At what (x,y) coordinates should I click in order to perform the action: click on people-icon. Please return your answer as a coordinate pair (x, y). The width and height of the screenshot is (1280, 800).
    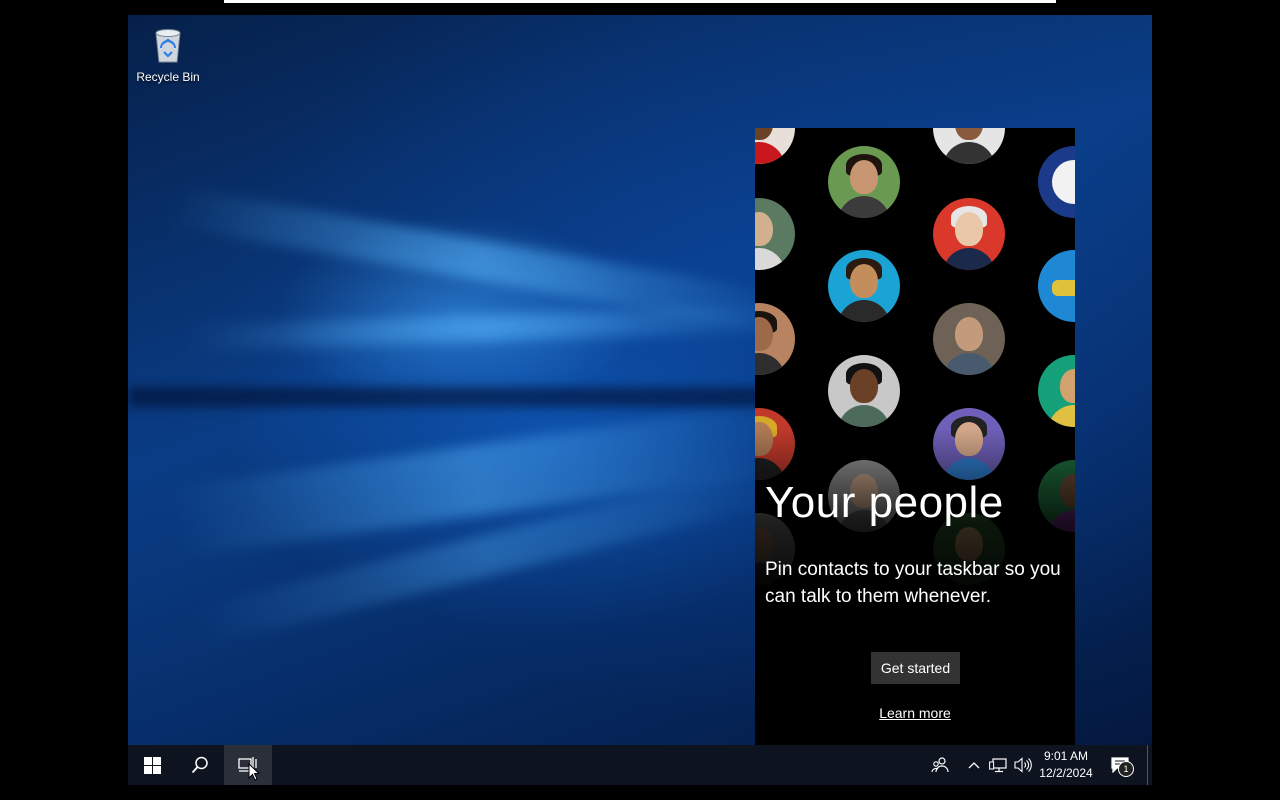
    Looking at the image, I should click on (940, 765).